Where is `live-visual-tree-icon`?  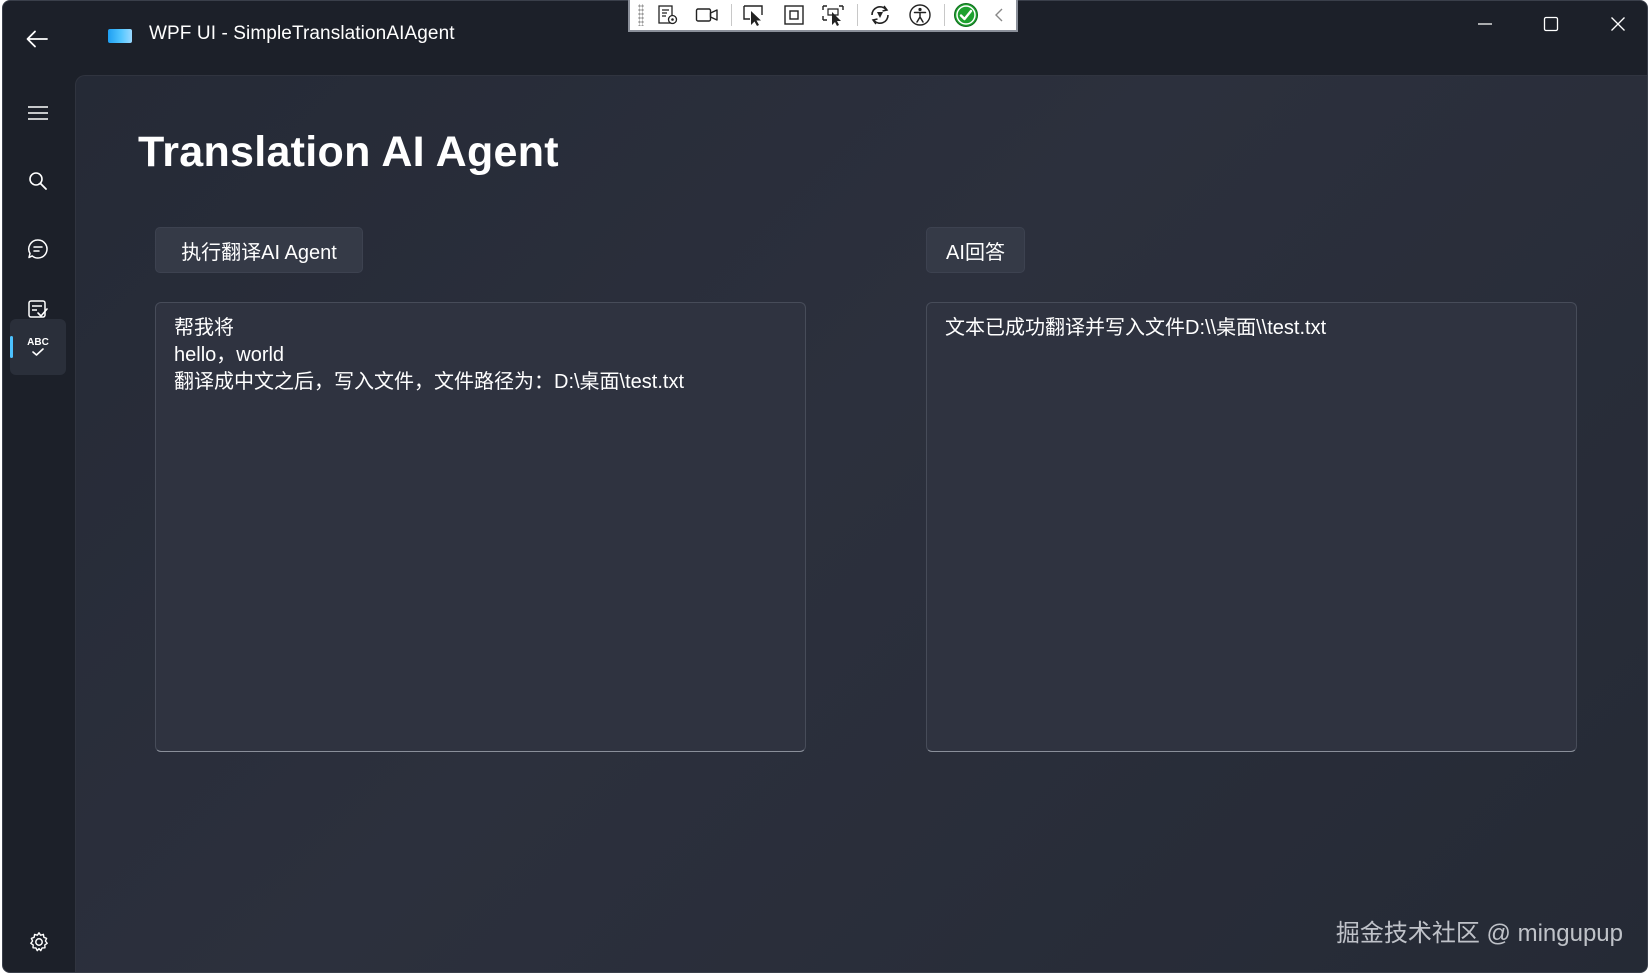 live-visual-tree-icon is located at coordinates (667, 15).